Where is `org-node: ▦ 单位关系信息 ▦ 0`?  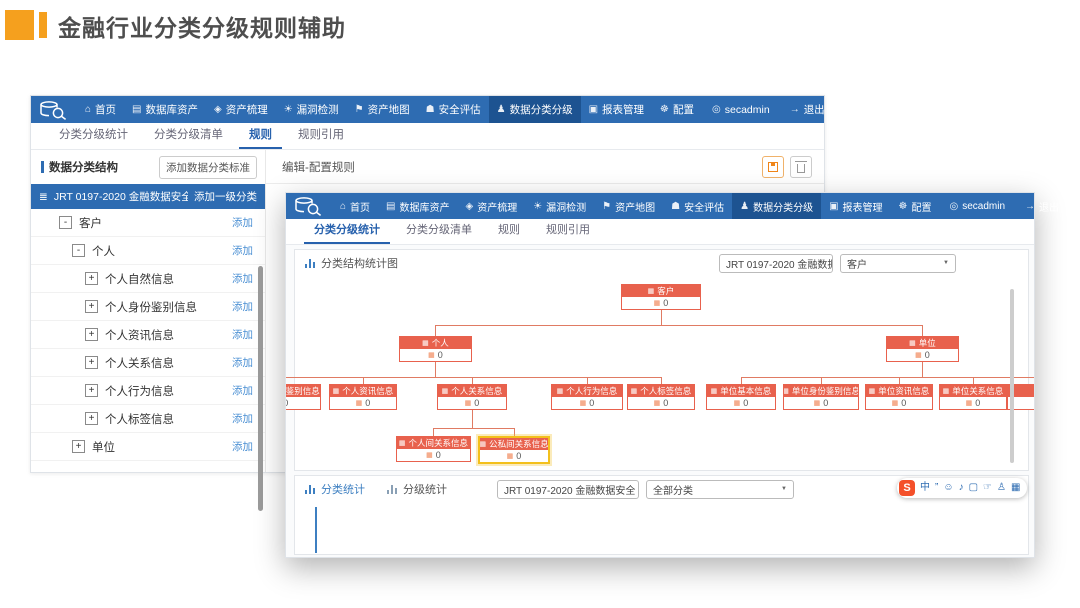 org-node: ▦ 单位关系信息 ▦ 0 is located at coordinates (973, 397).